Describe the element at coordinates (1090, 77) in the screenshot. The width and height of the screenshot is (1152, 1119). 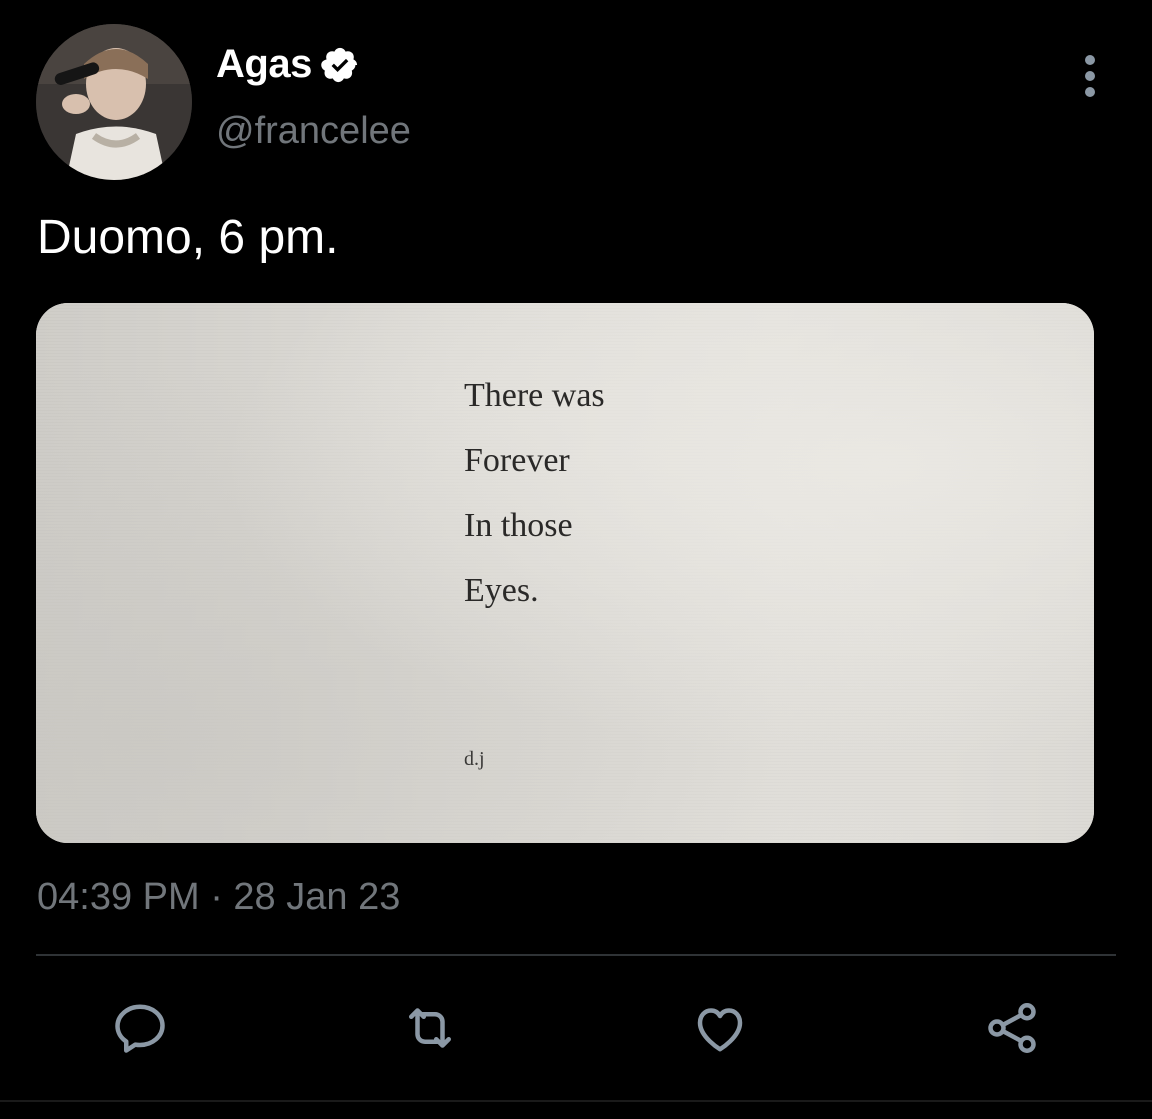
I see `more-vertical-icon` at that location.